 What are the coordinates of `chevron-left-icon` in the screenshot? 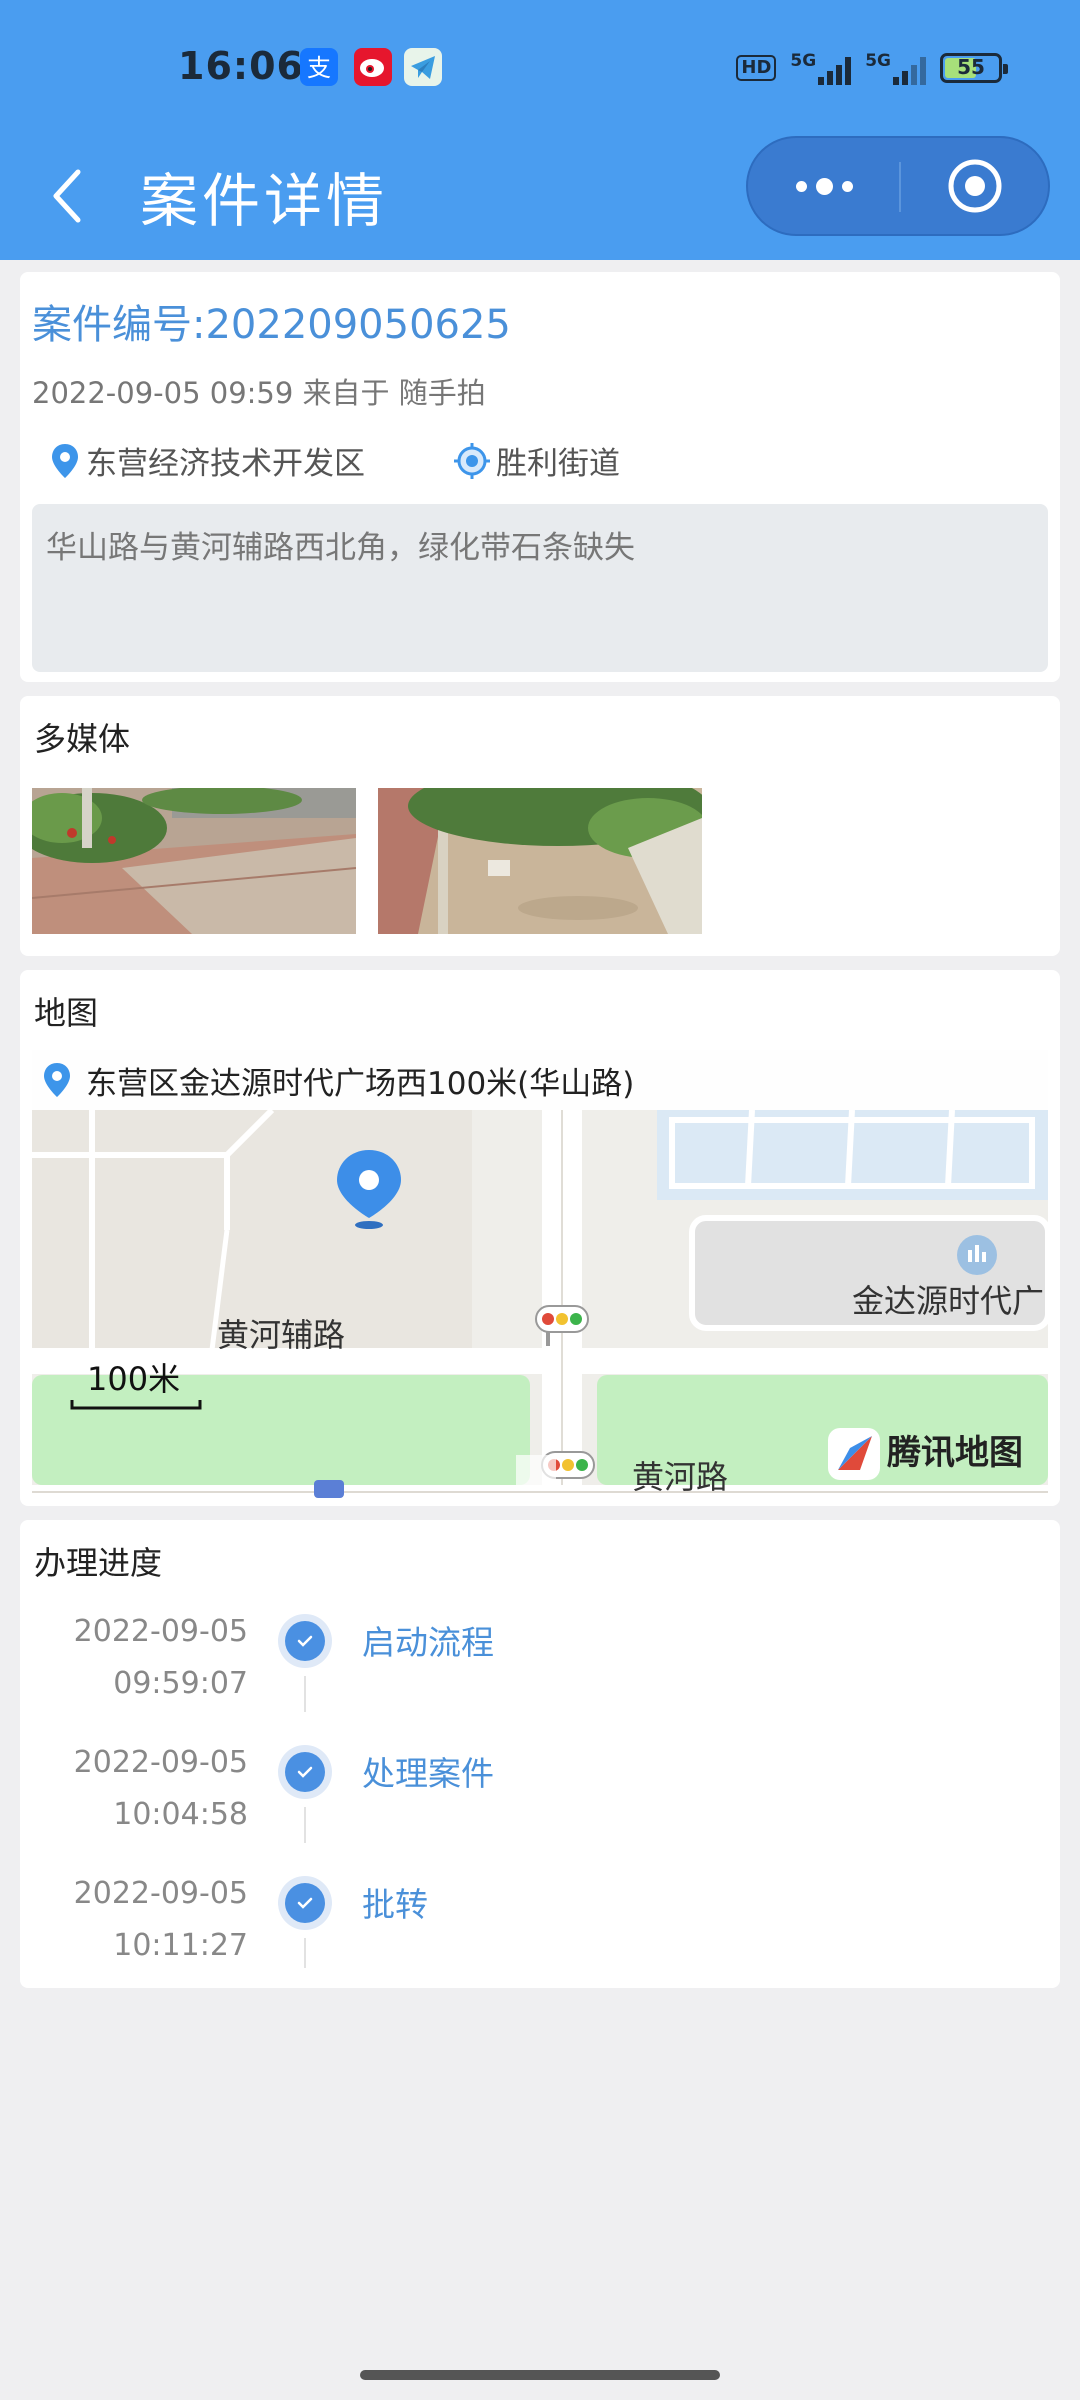 It's located at (67, 196).